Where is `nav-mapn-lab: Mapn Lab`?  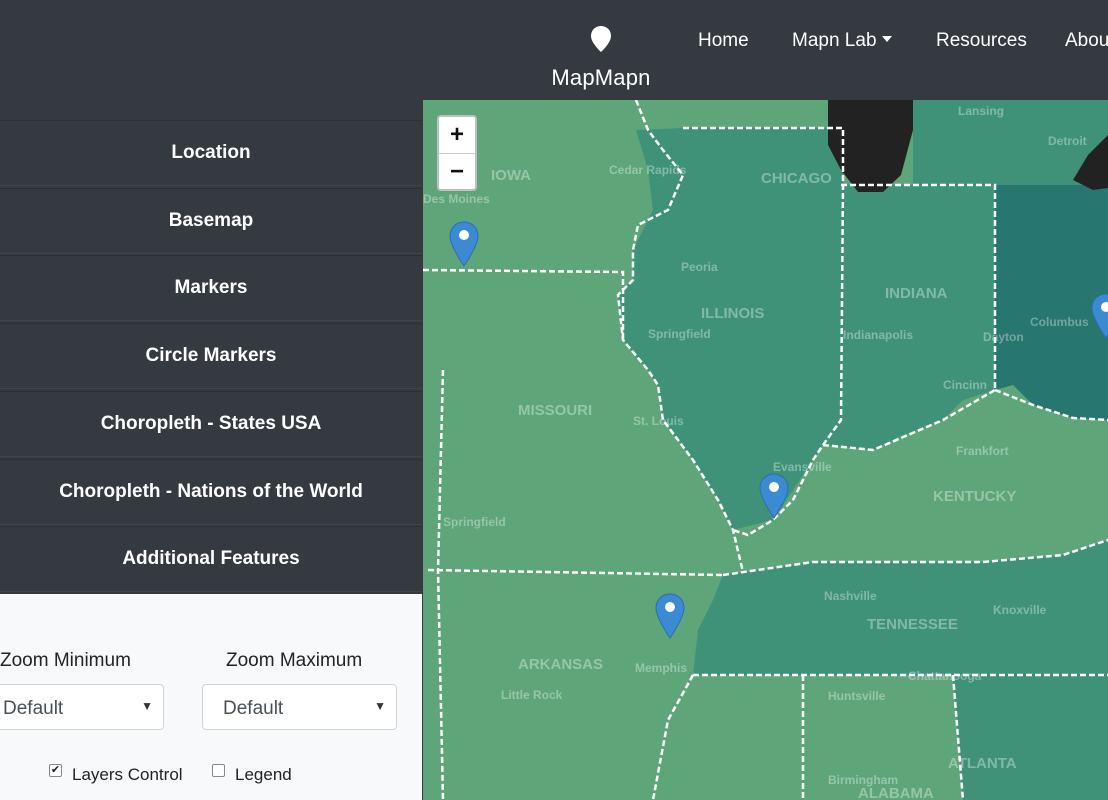
nav-mapn-lab: Mapn Lab is located at coordinates (842, 41).